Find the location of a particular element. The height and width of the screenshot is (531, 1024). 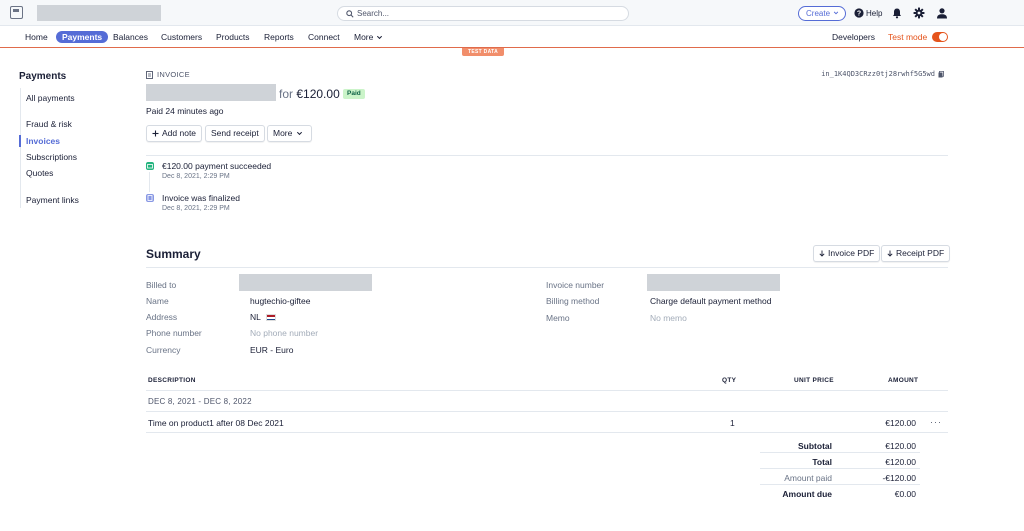

subtotal-label: Subtotal is located at coordinates (815, 446).